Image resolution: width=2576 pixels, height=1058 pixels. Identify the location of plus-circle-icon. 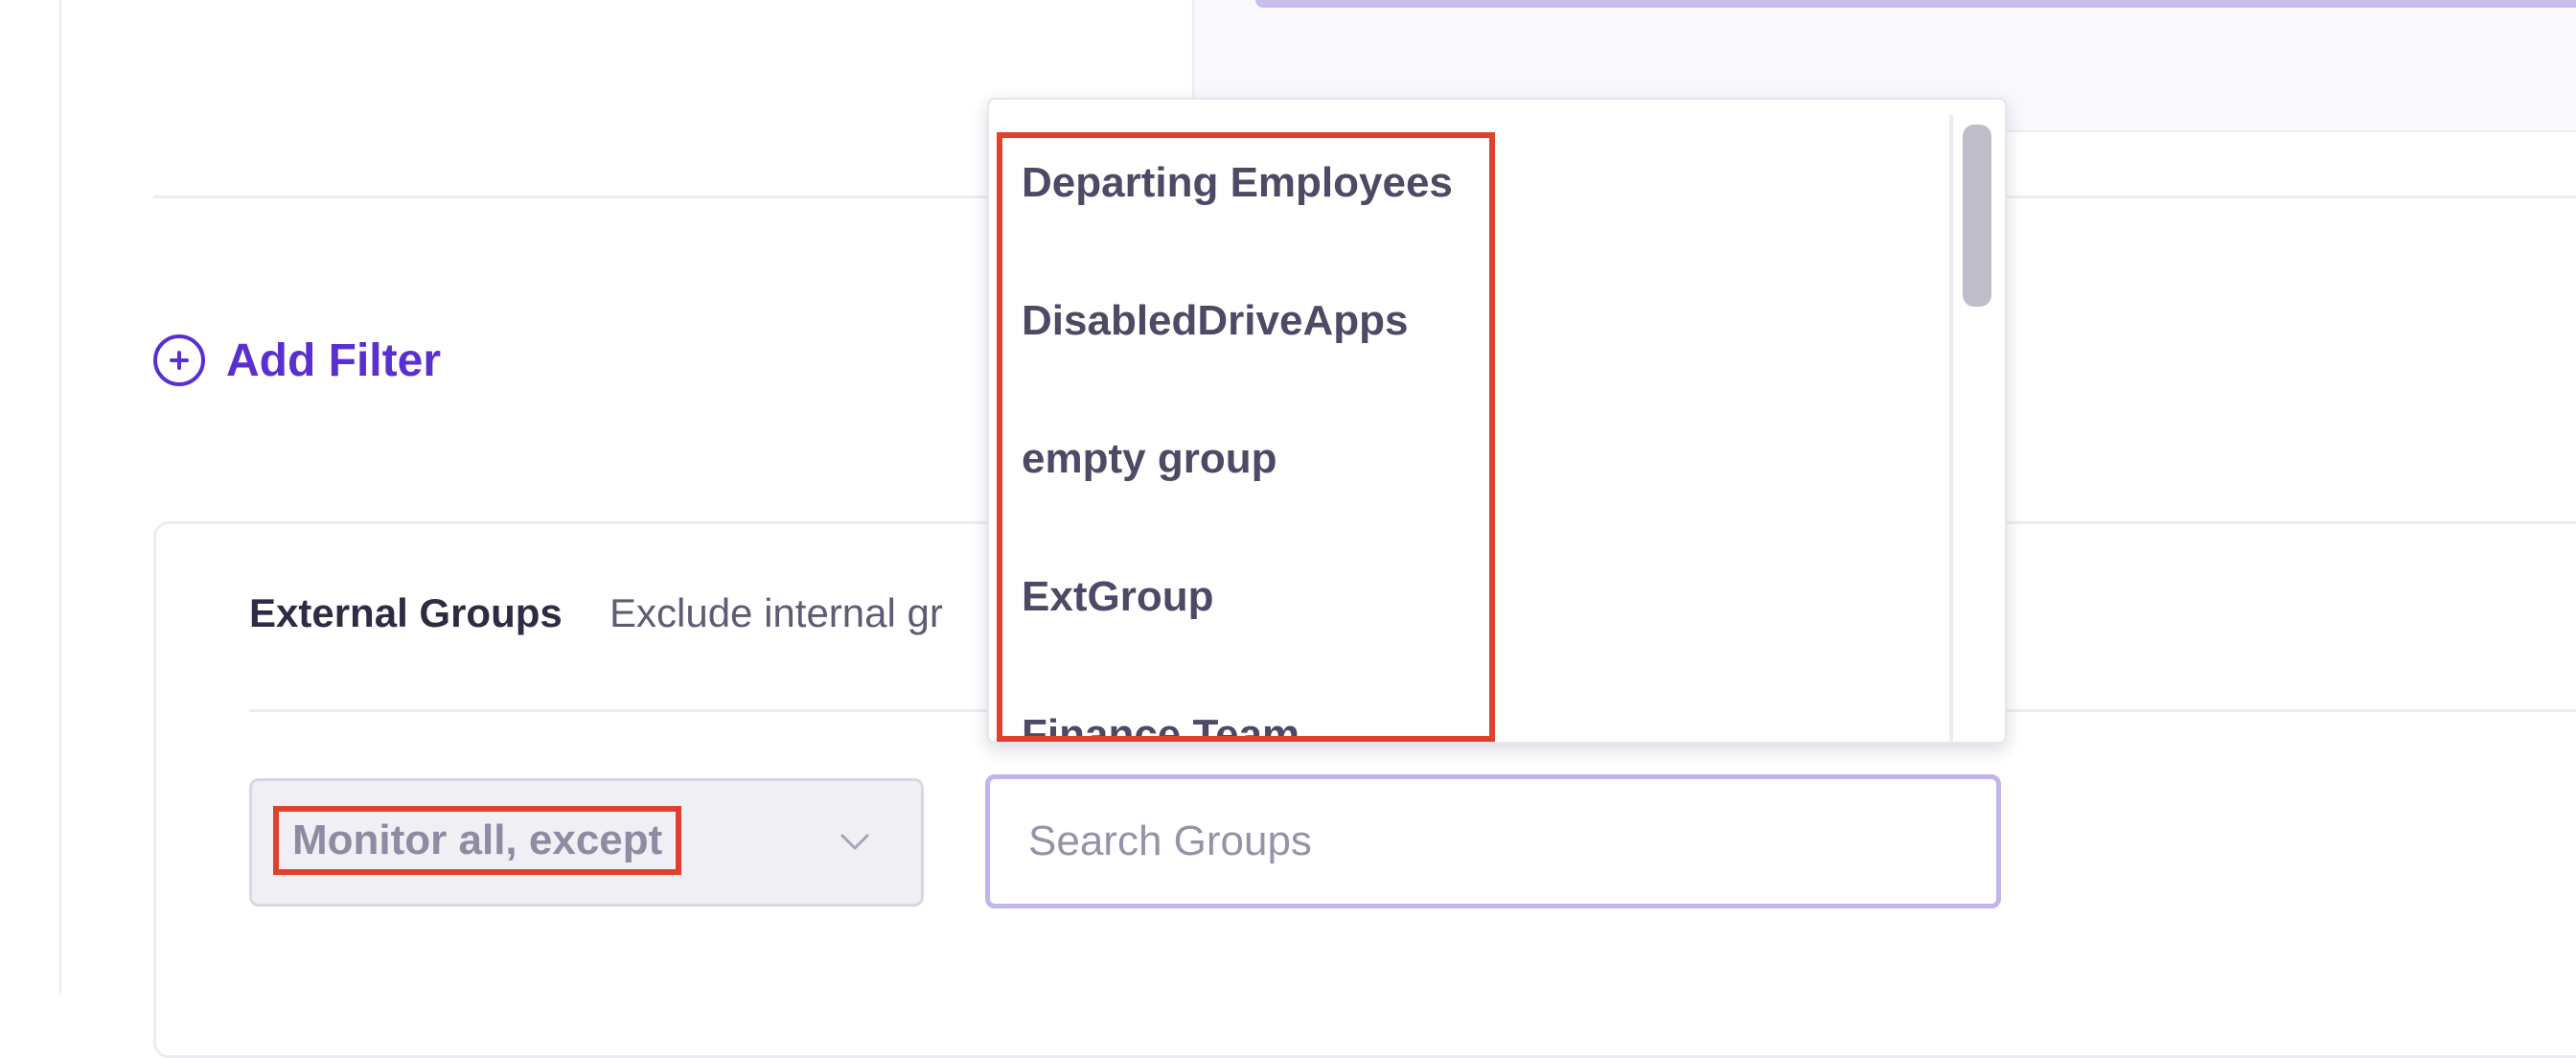
(179, 360).